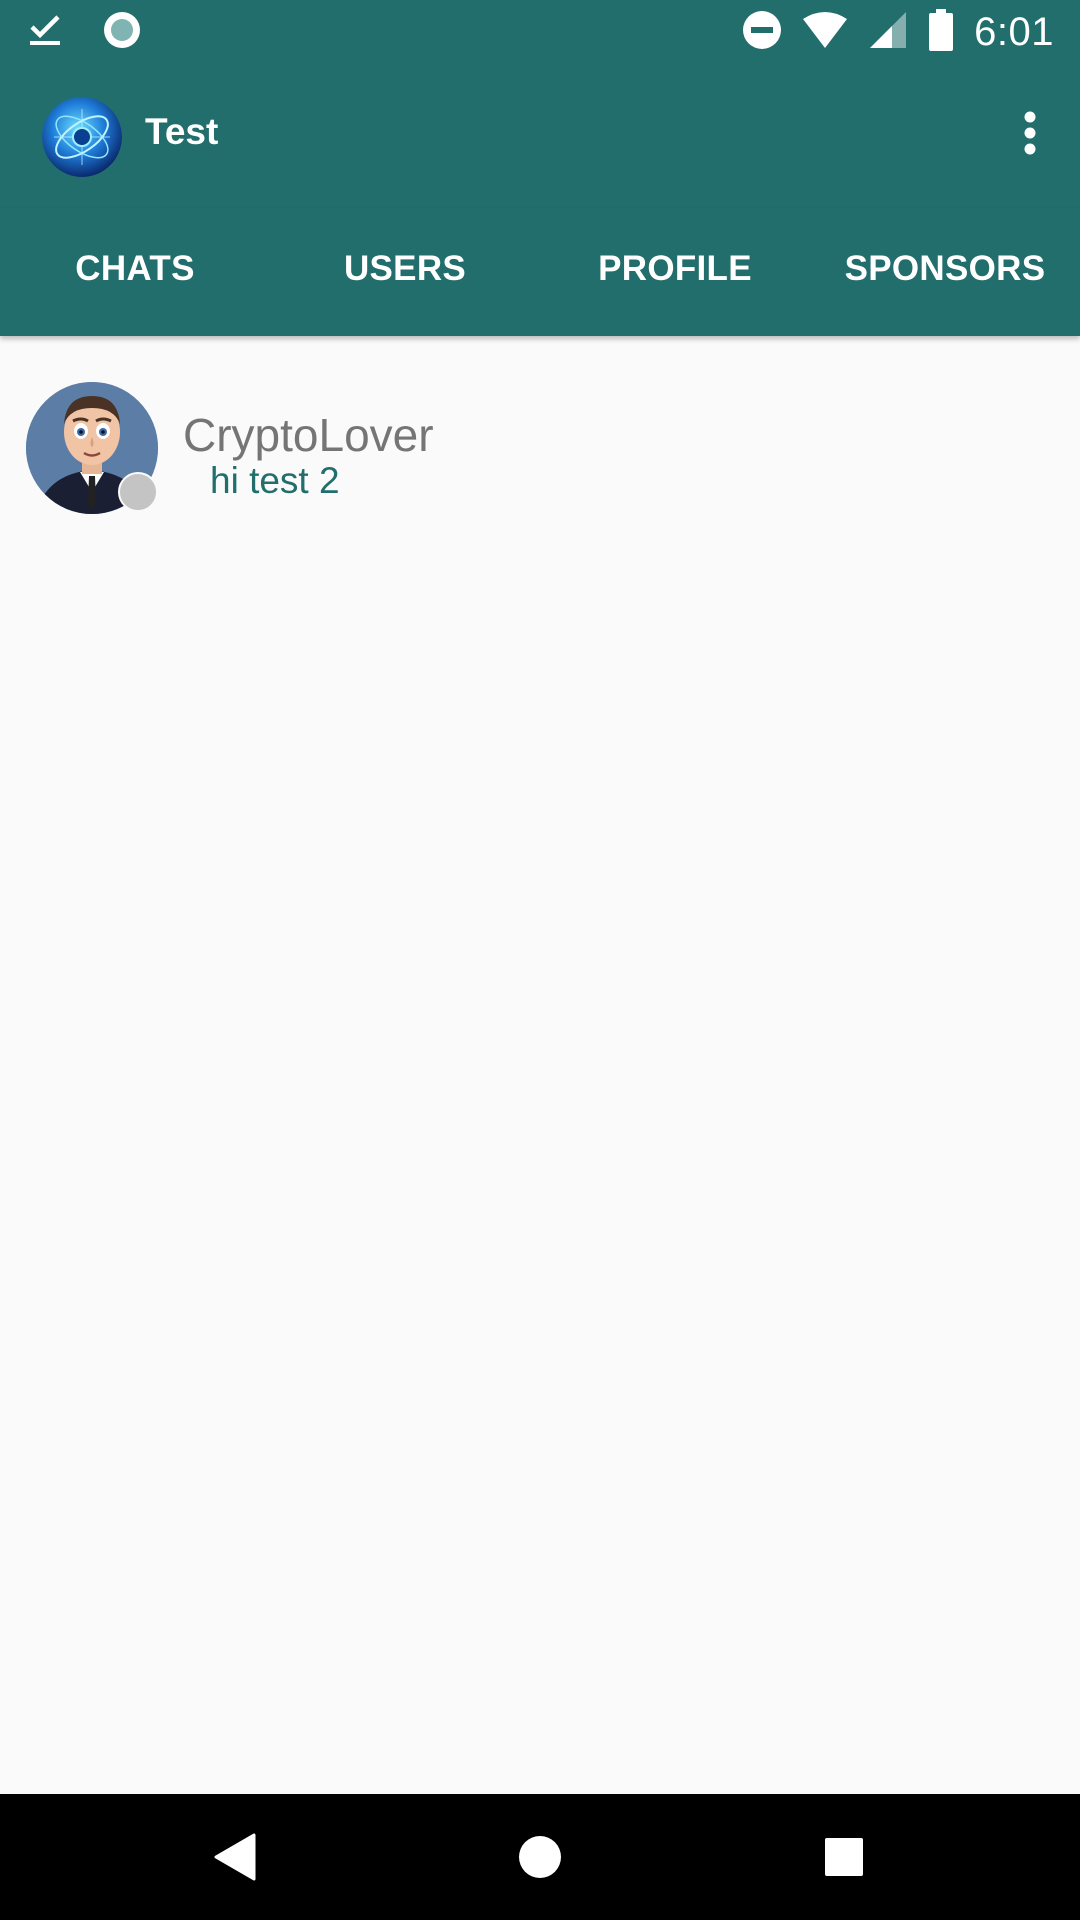 This screenshot has height=1920, width=1080. What do you see at coordinates (405, 272) in the screenshot?
I see `tab-users: USERS` at bounding box center [405, 272].